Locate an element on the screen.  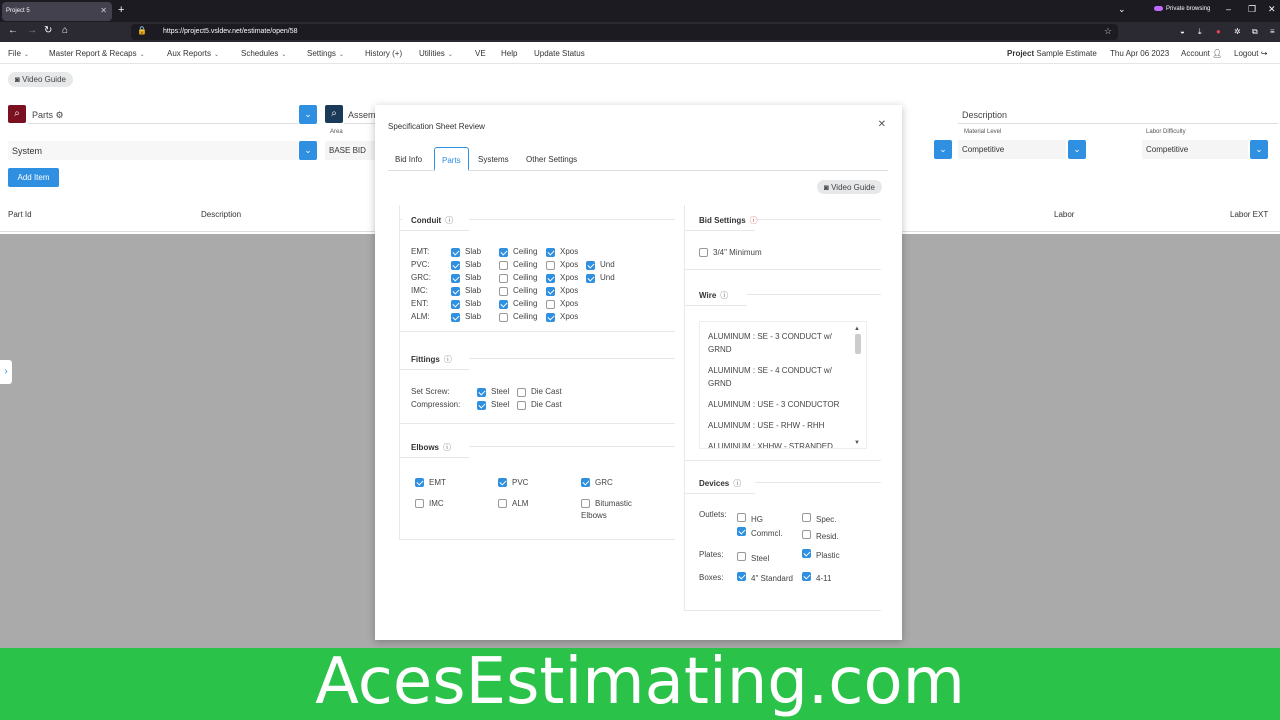
menu-aux-reports: Aux Reports ⌄ is located at coordinates (193, 53).